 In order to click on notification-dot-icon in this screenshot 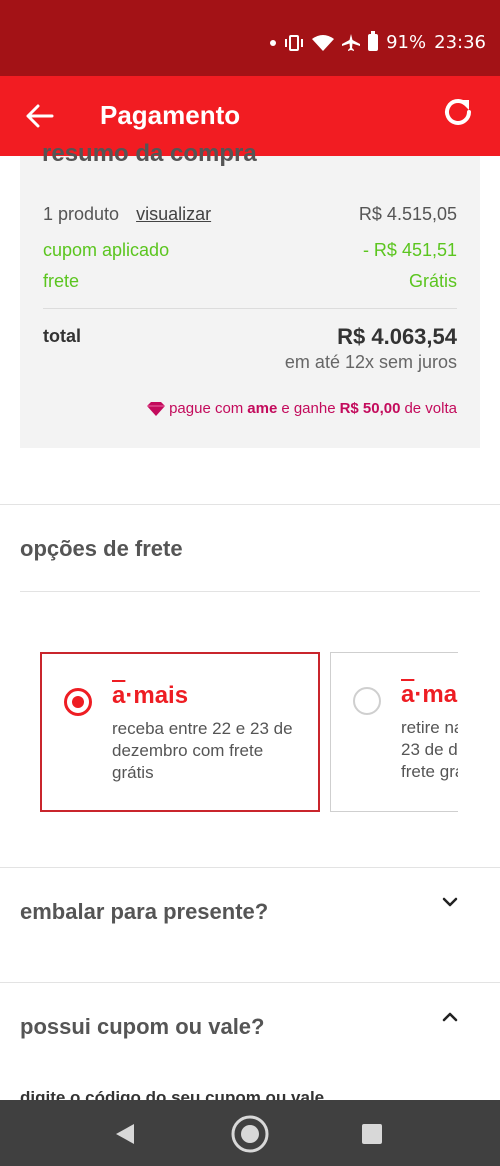, I will do `click(273, 42)`.